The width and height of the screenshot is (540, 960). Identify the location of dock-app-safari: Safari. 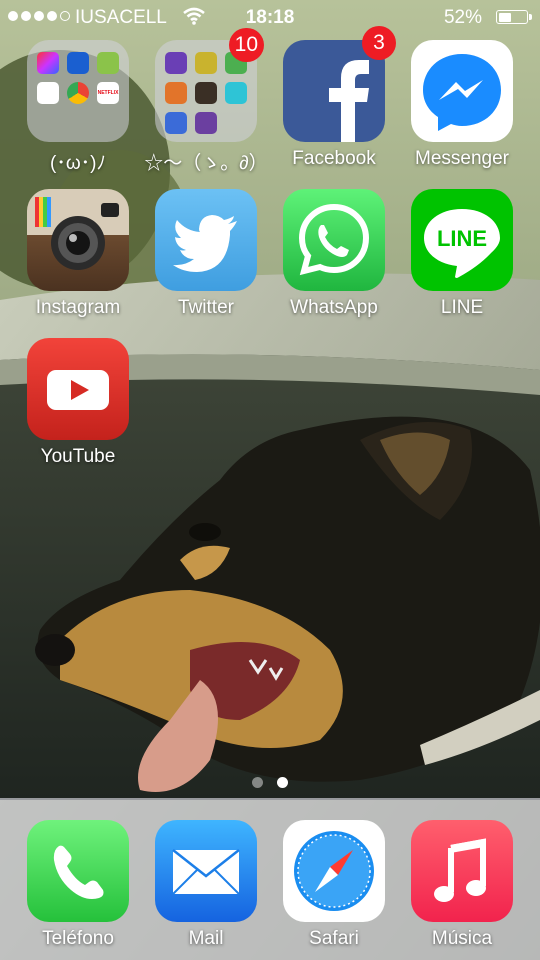
(334, 885).